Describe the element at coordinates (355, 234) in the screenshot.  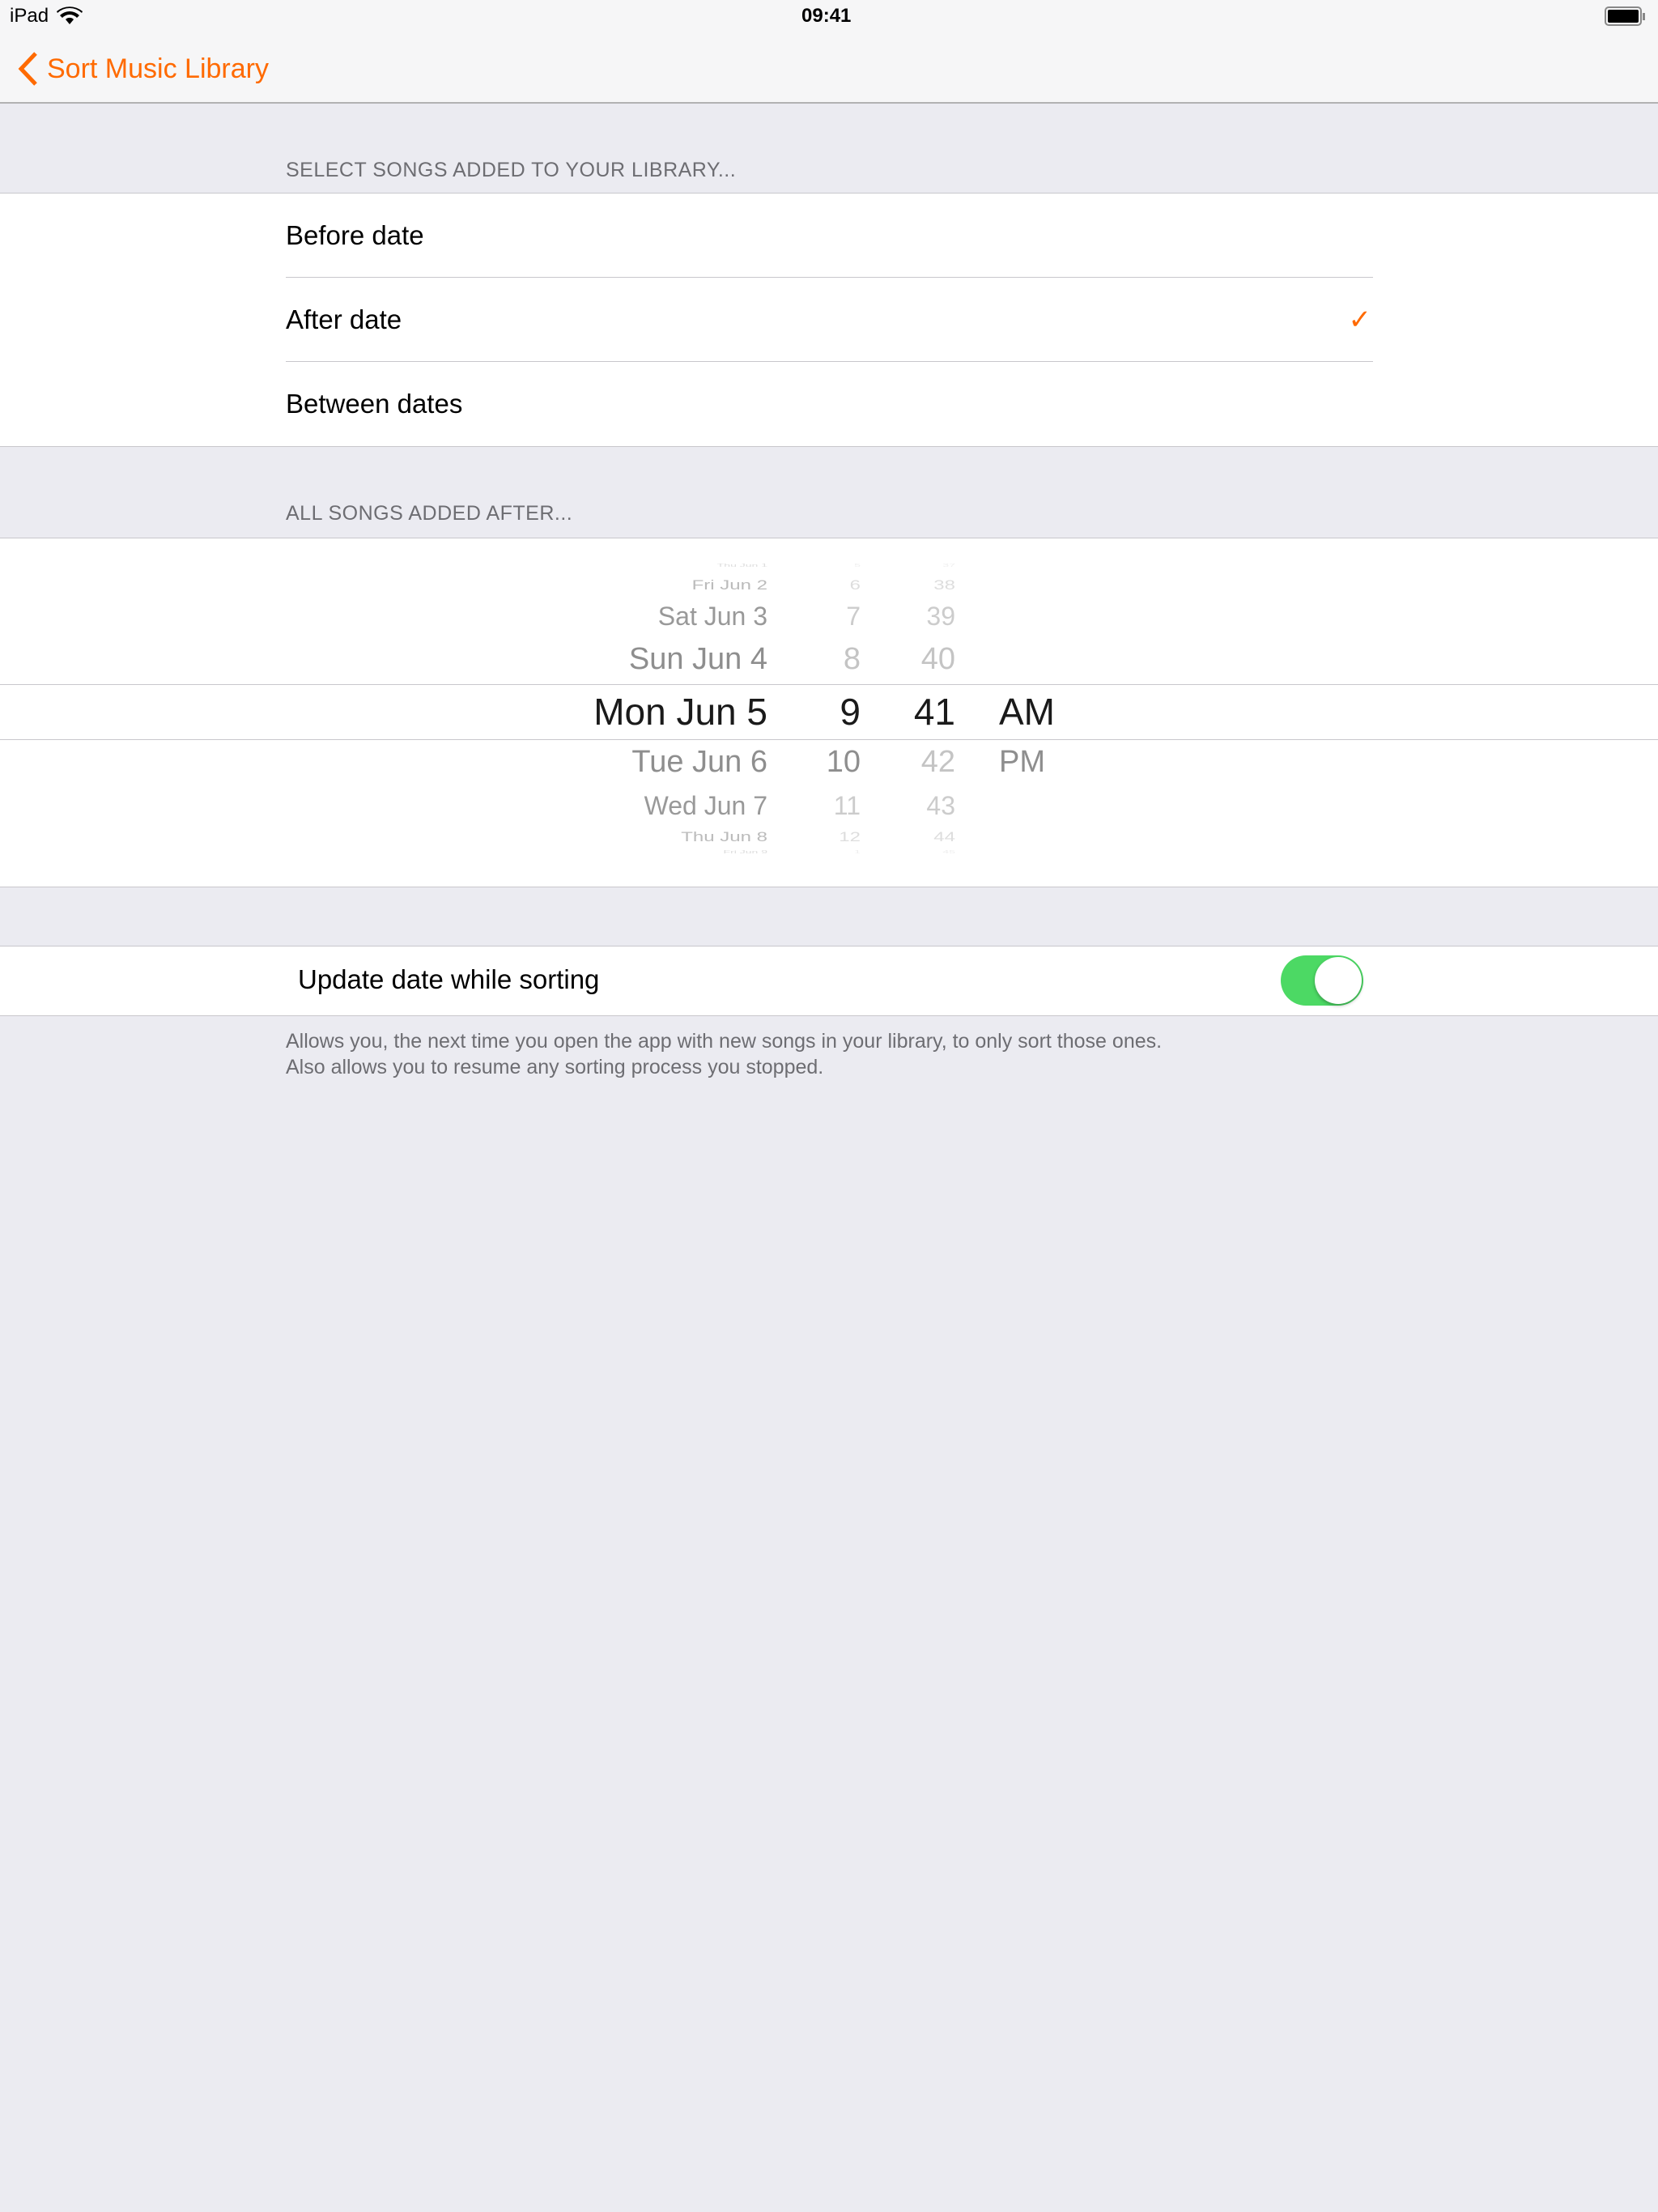
I see `option-label: Before date` at that location.